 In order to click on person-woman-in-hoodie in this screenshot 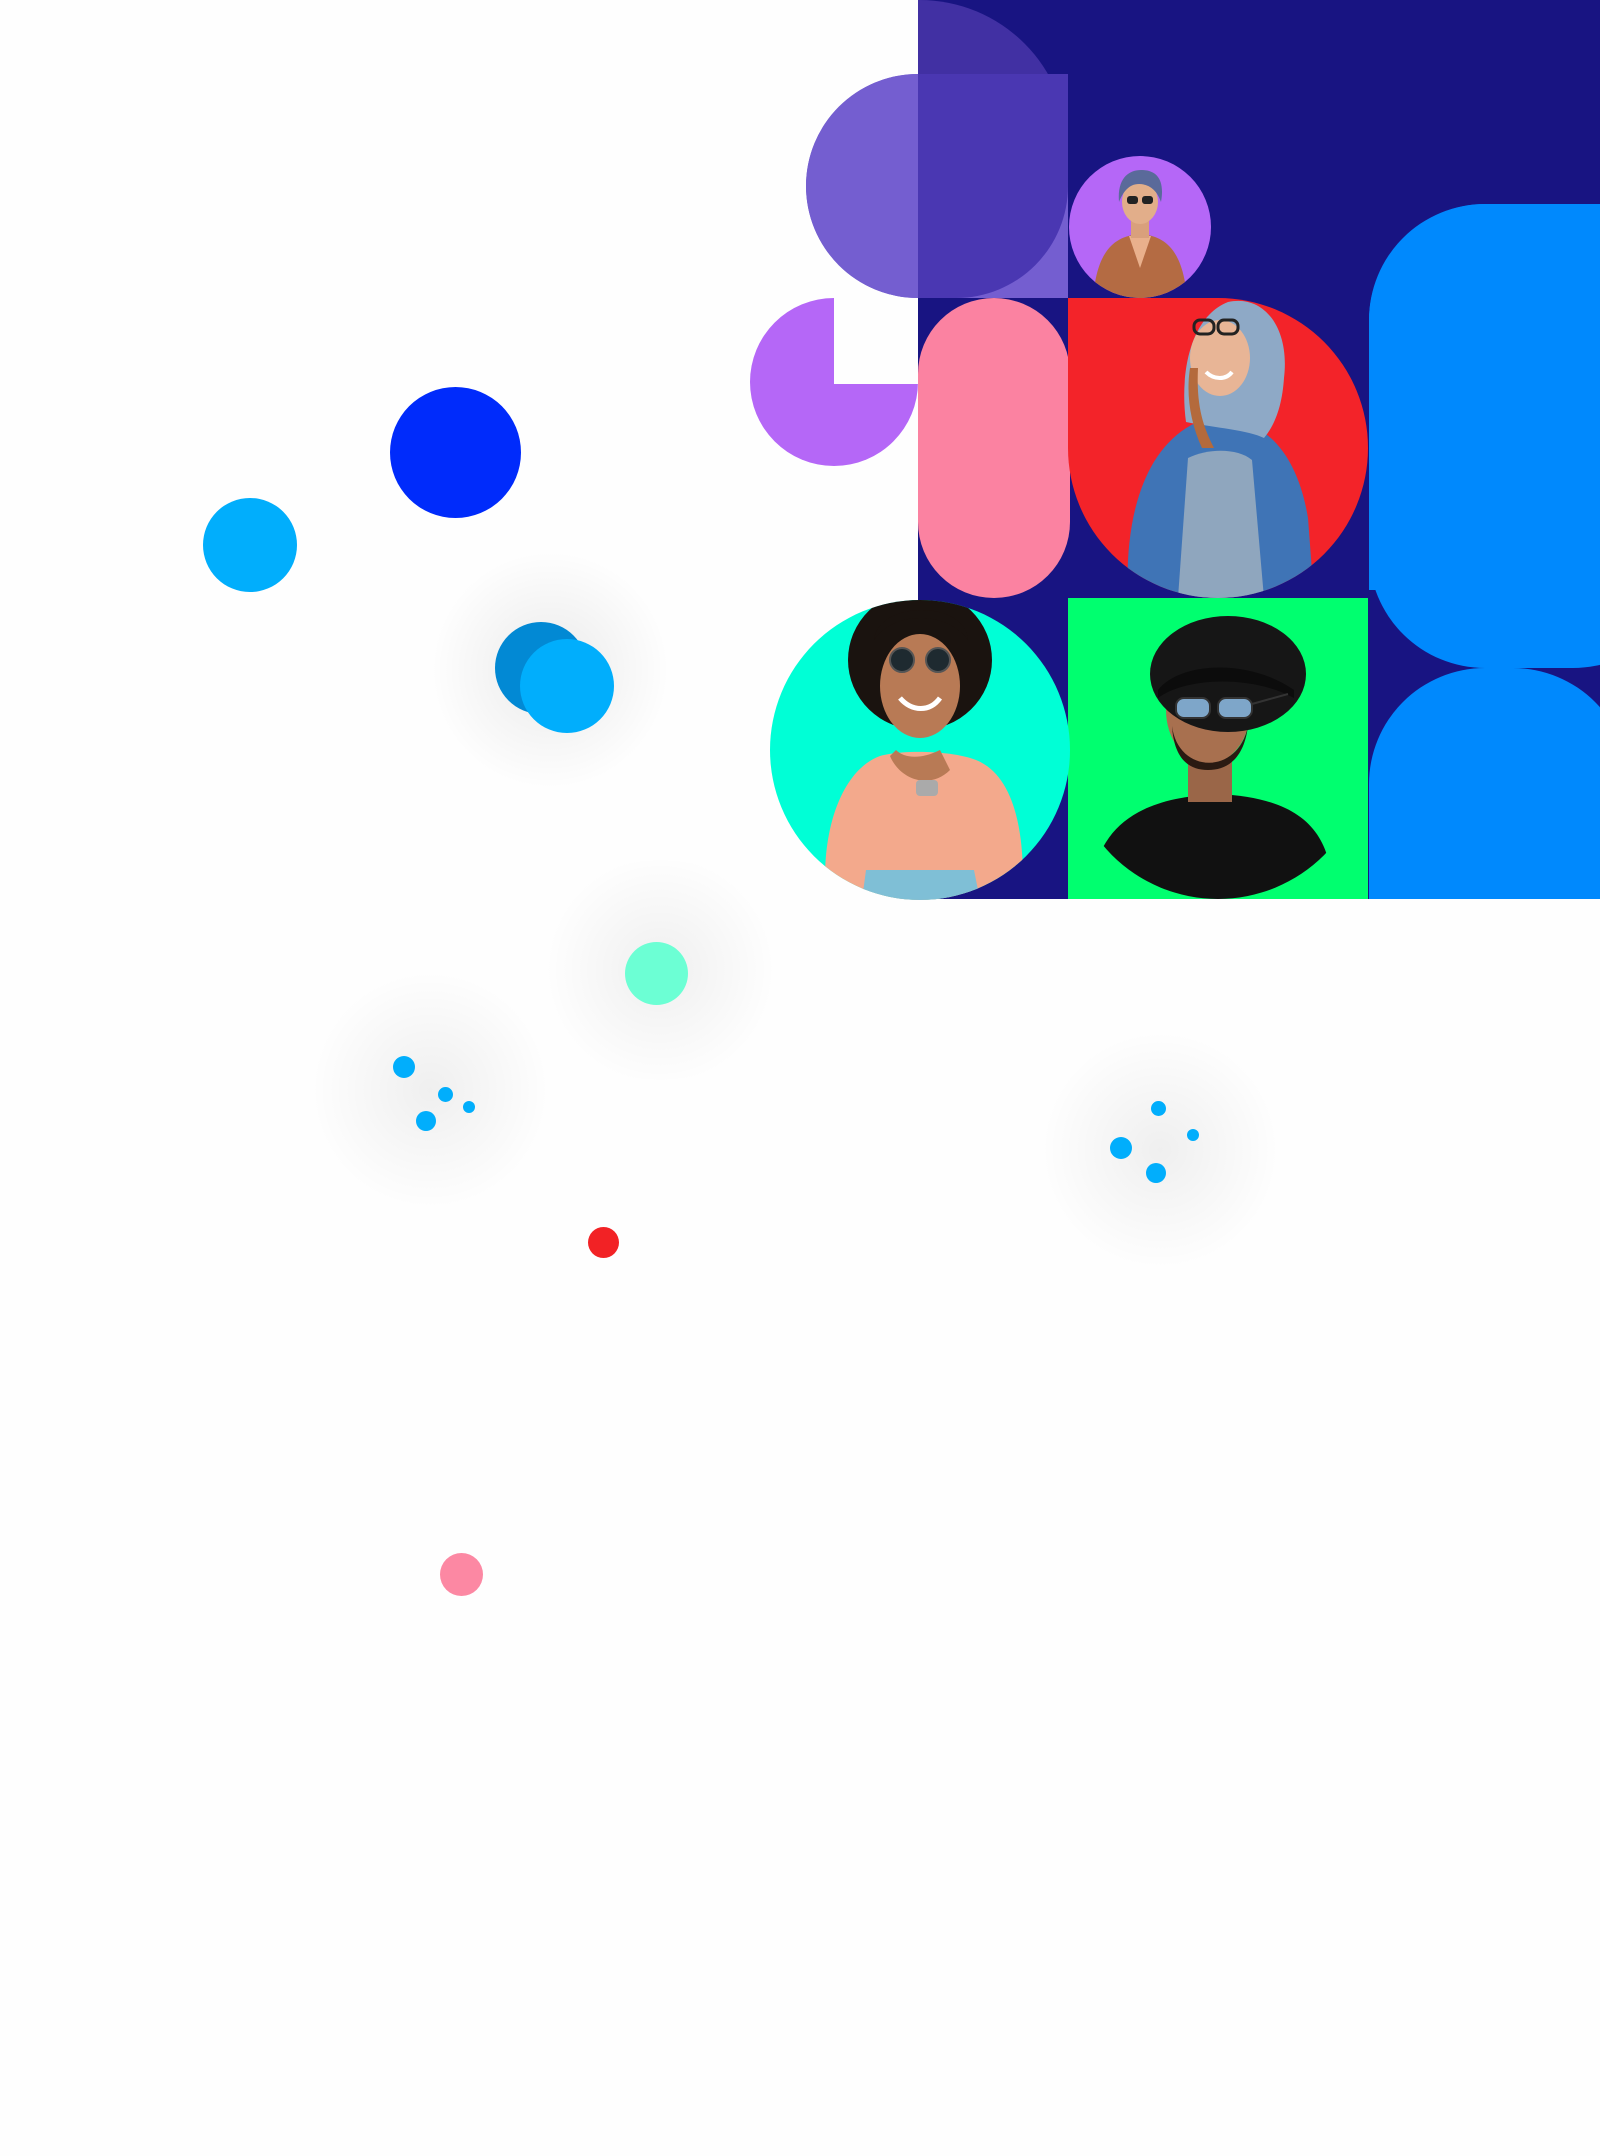, I will do `click(1218, 448)`.